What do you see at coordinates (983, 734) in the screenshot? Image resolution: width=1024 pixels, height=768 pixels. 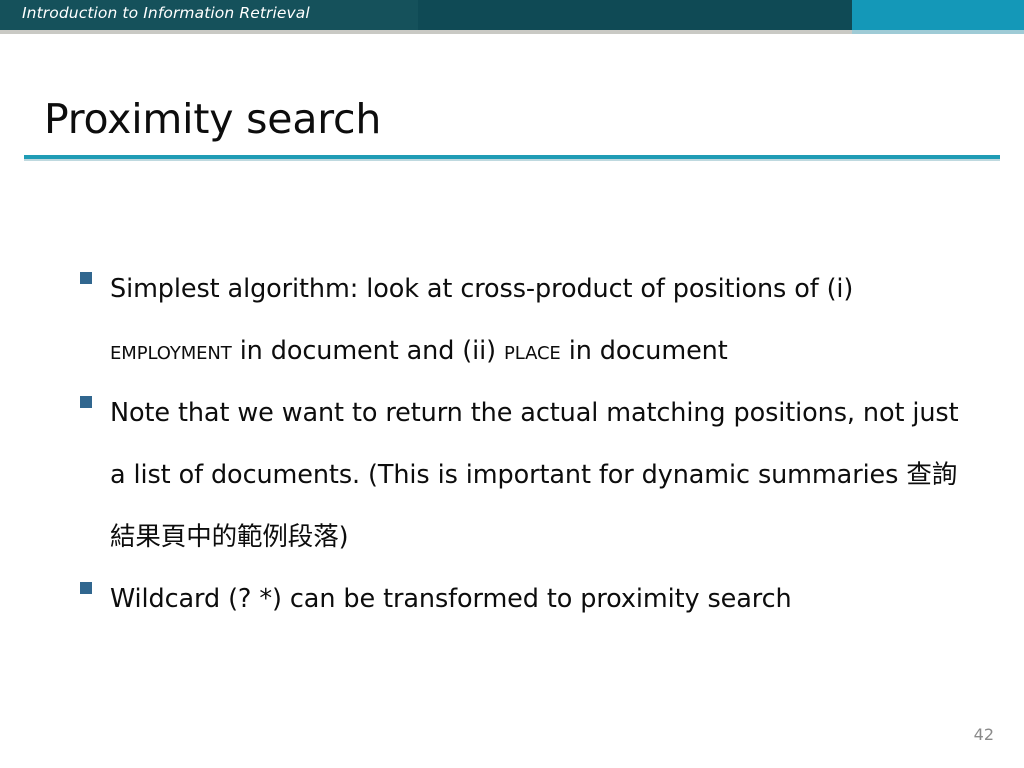 I see `page-number: 42` at bounding box center [983, 734].